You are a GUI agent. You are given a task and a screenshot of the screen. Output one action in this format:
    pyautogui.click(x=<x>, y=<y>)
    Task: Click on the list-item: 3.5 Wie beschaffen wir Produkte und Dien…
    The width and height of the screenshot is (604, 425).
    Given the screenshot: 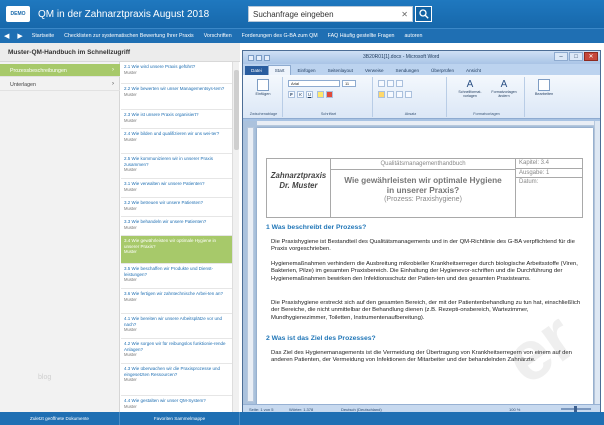 What is the action you would take?
    pyautogui.click(x=176, y=276)
    